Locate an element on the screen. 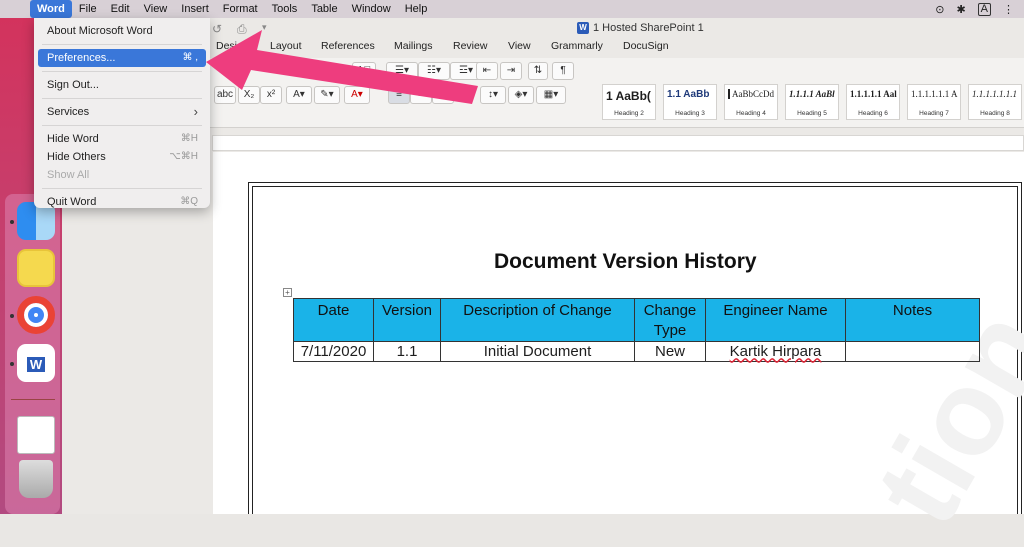  arrow-shape is located at coordinates (342, 67).